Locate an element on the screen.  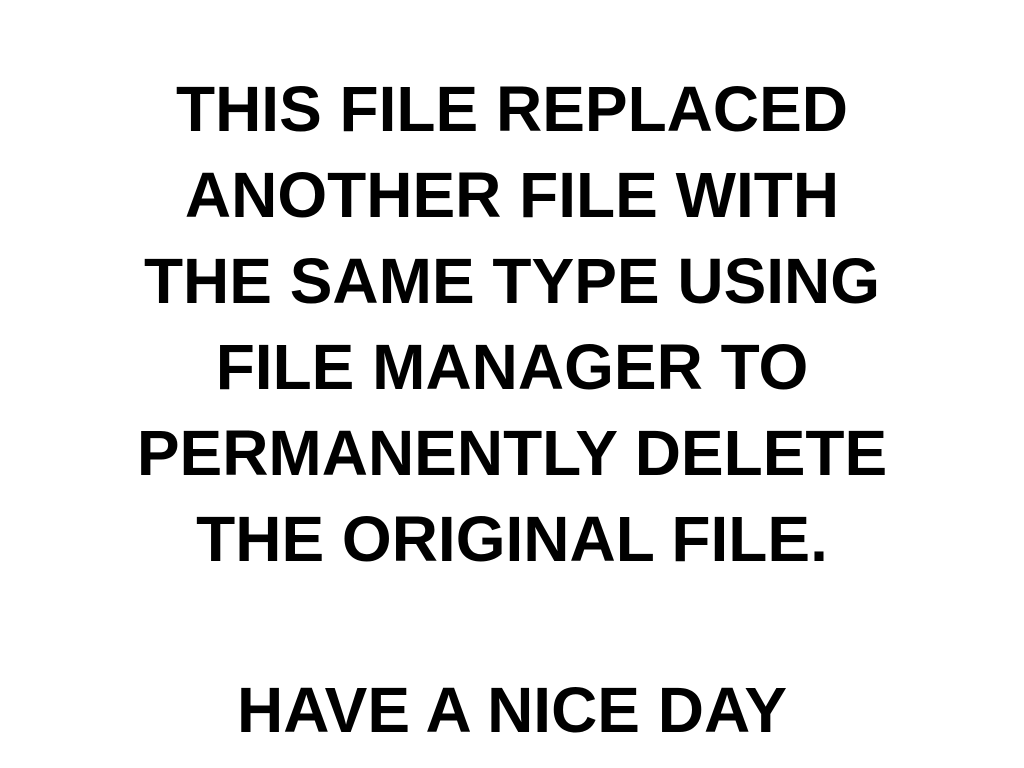
signoff-line: HAVE A NICE DAY is located at coordinates (512, 710).